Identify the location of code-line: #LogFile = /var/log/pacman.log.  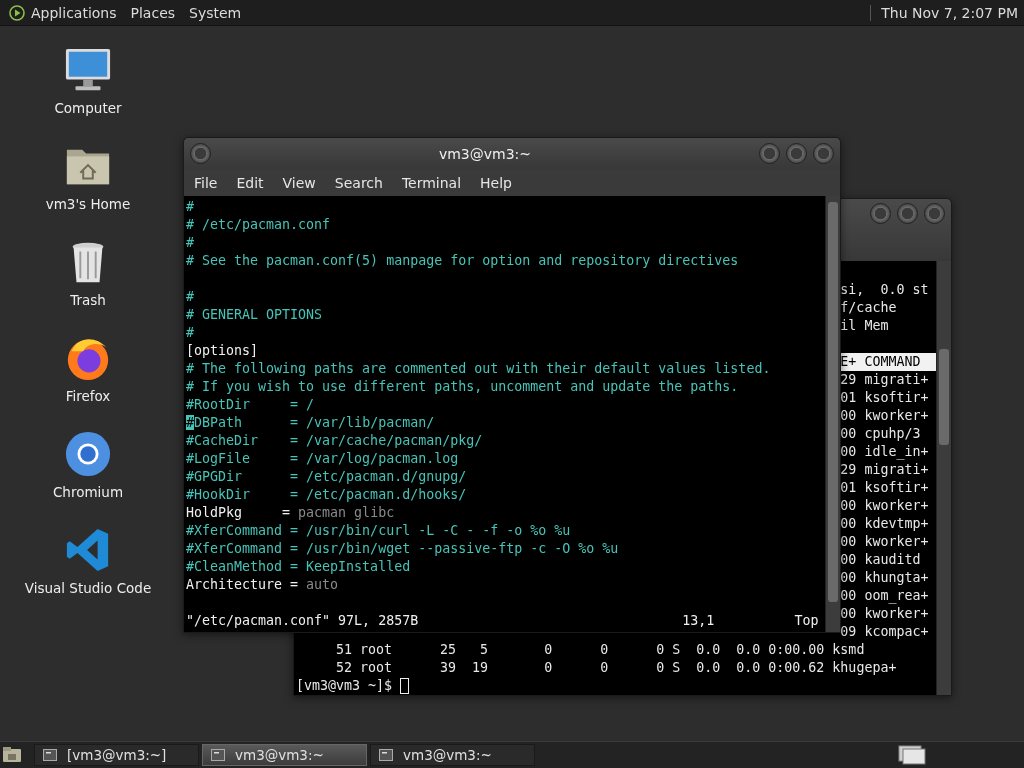
(323, 459).